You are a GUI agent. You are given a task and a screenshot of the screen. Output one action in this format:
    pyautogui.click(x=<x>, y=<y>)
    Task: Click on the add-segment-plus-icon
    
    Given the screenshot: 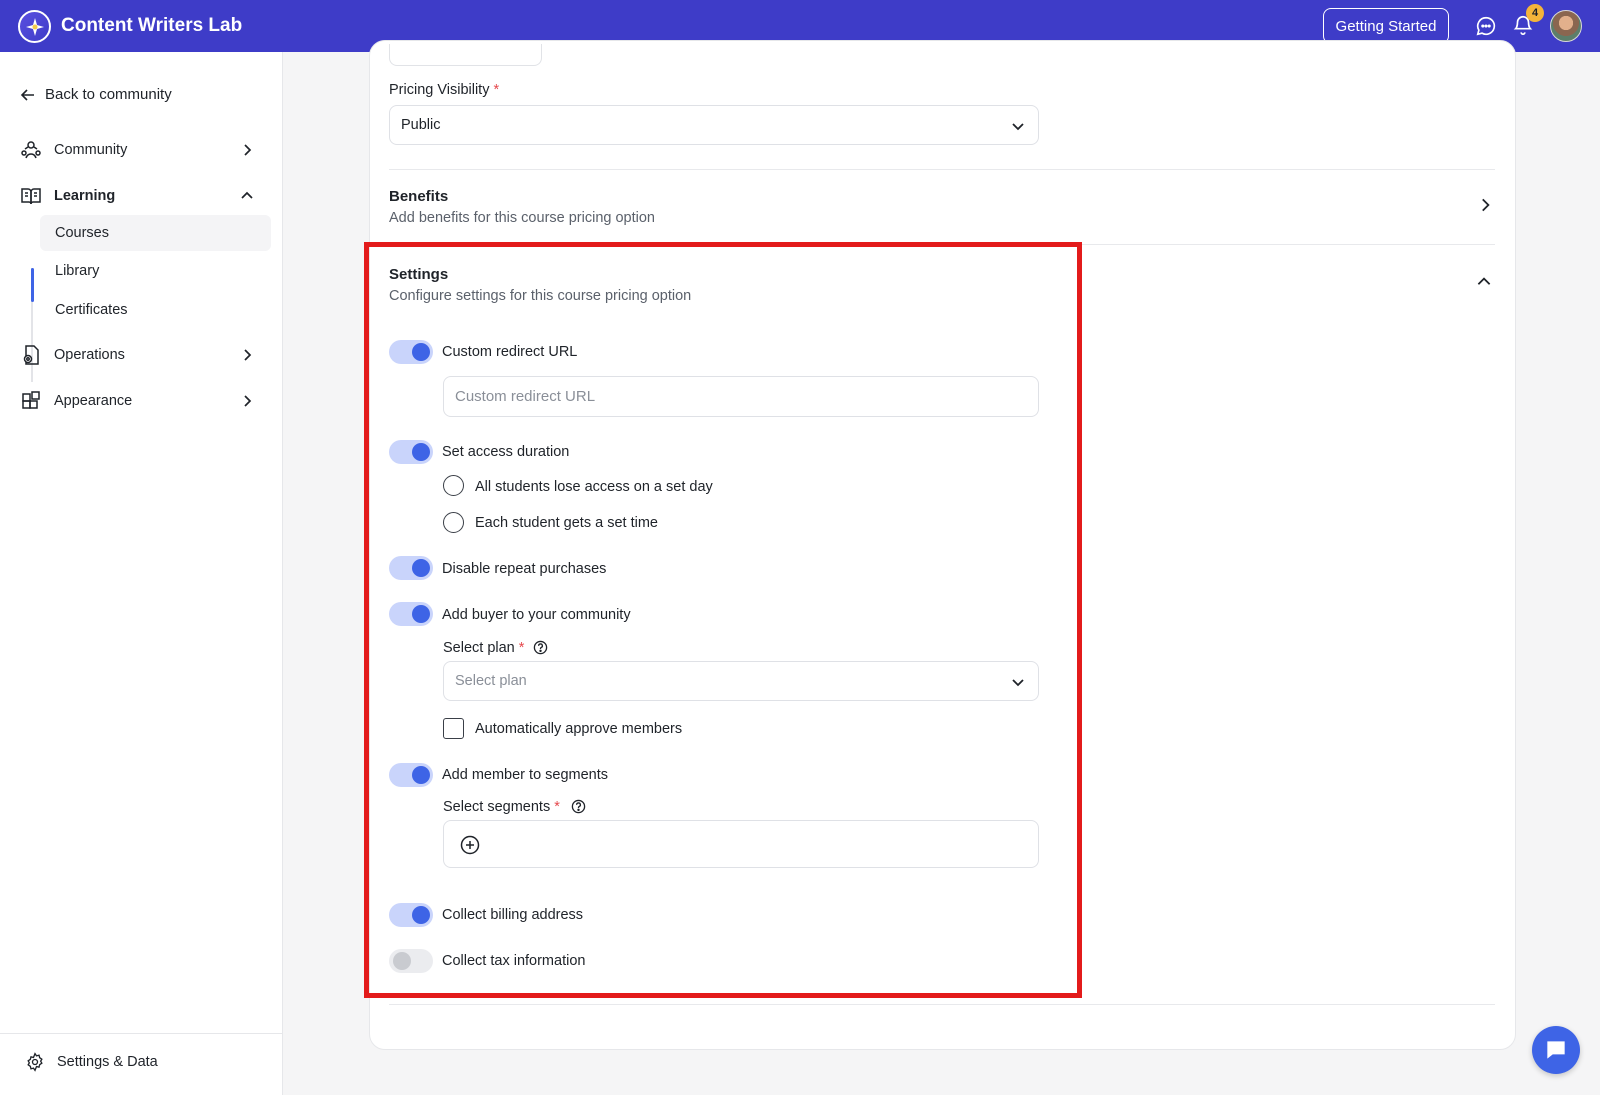 What is the action you would take?
    pyautogui.click(x=470, y=845)
    